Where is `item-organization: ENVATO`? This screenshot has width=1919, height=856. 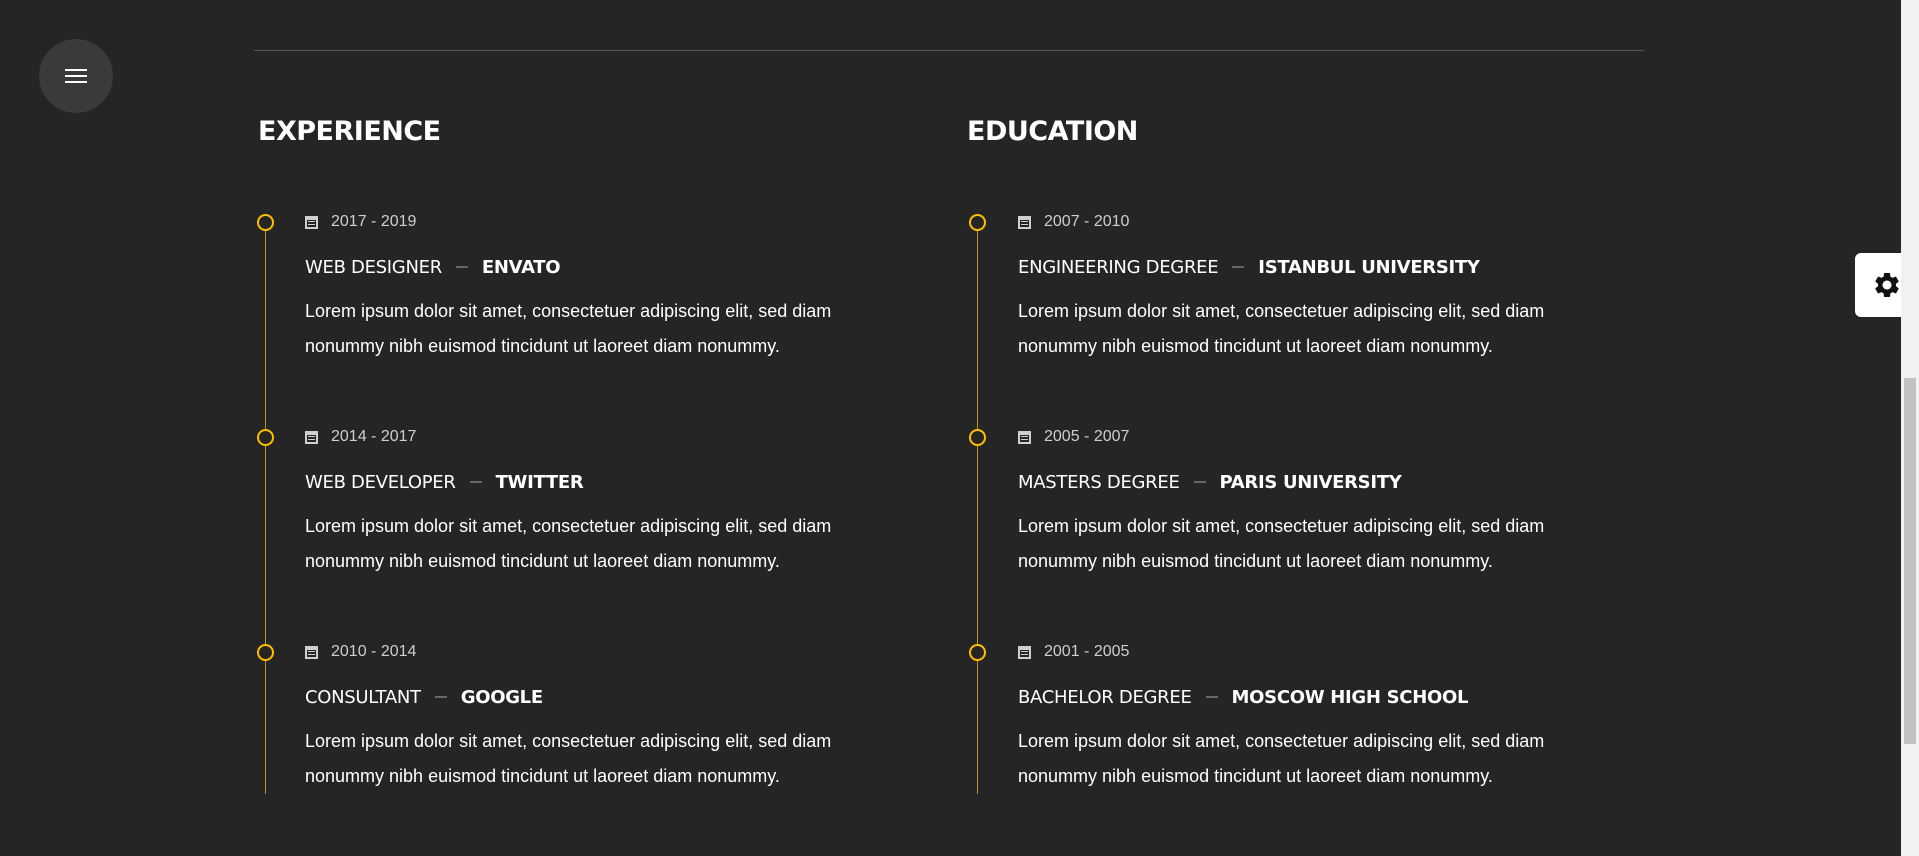
item-organization: ENVATO is located at coordinates (521, 267).